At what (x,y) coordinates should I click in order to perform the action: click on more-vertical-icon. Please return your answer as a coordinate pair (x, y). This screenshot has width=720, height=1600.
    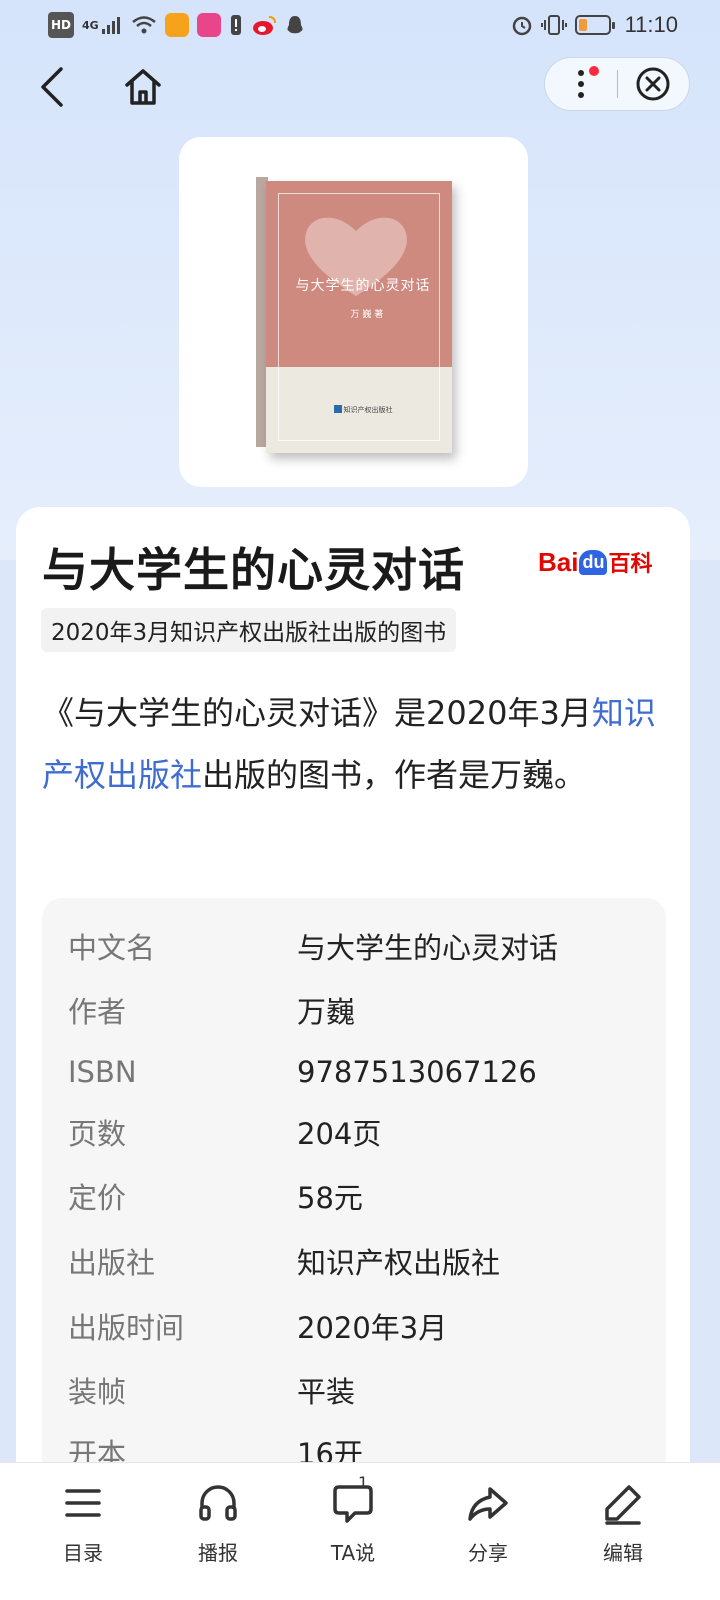
    Looking at the image, I should click on (580, 84).